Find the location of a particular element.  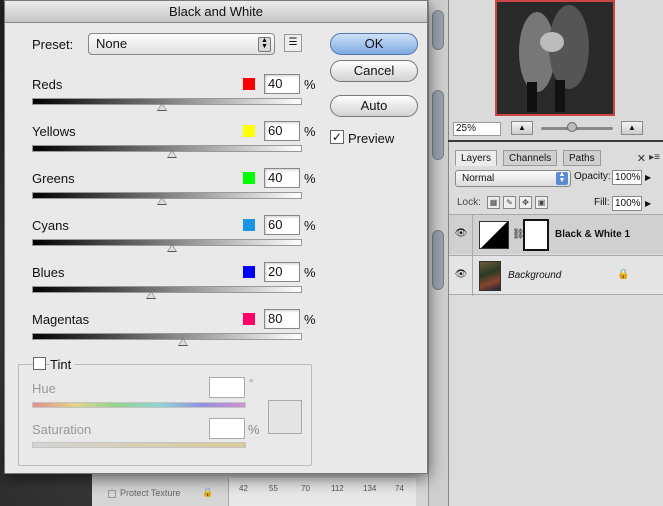

ruler-value: 74 is located at coordinates (399, 488).